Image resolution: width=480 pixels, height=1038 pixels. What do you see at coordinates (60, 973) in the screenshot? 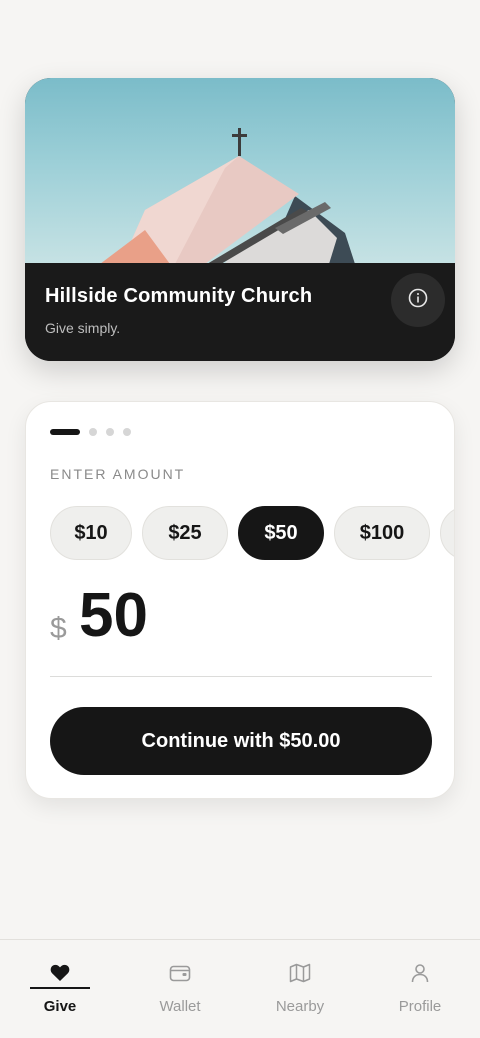
I see `heart-icon` at bounding box center [60, 973].